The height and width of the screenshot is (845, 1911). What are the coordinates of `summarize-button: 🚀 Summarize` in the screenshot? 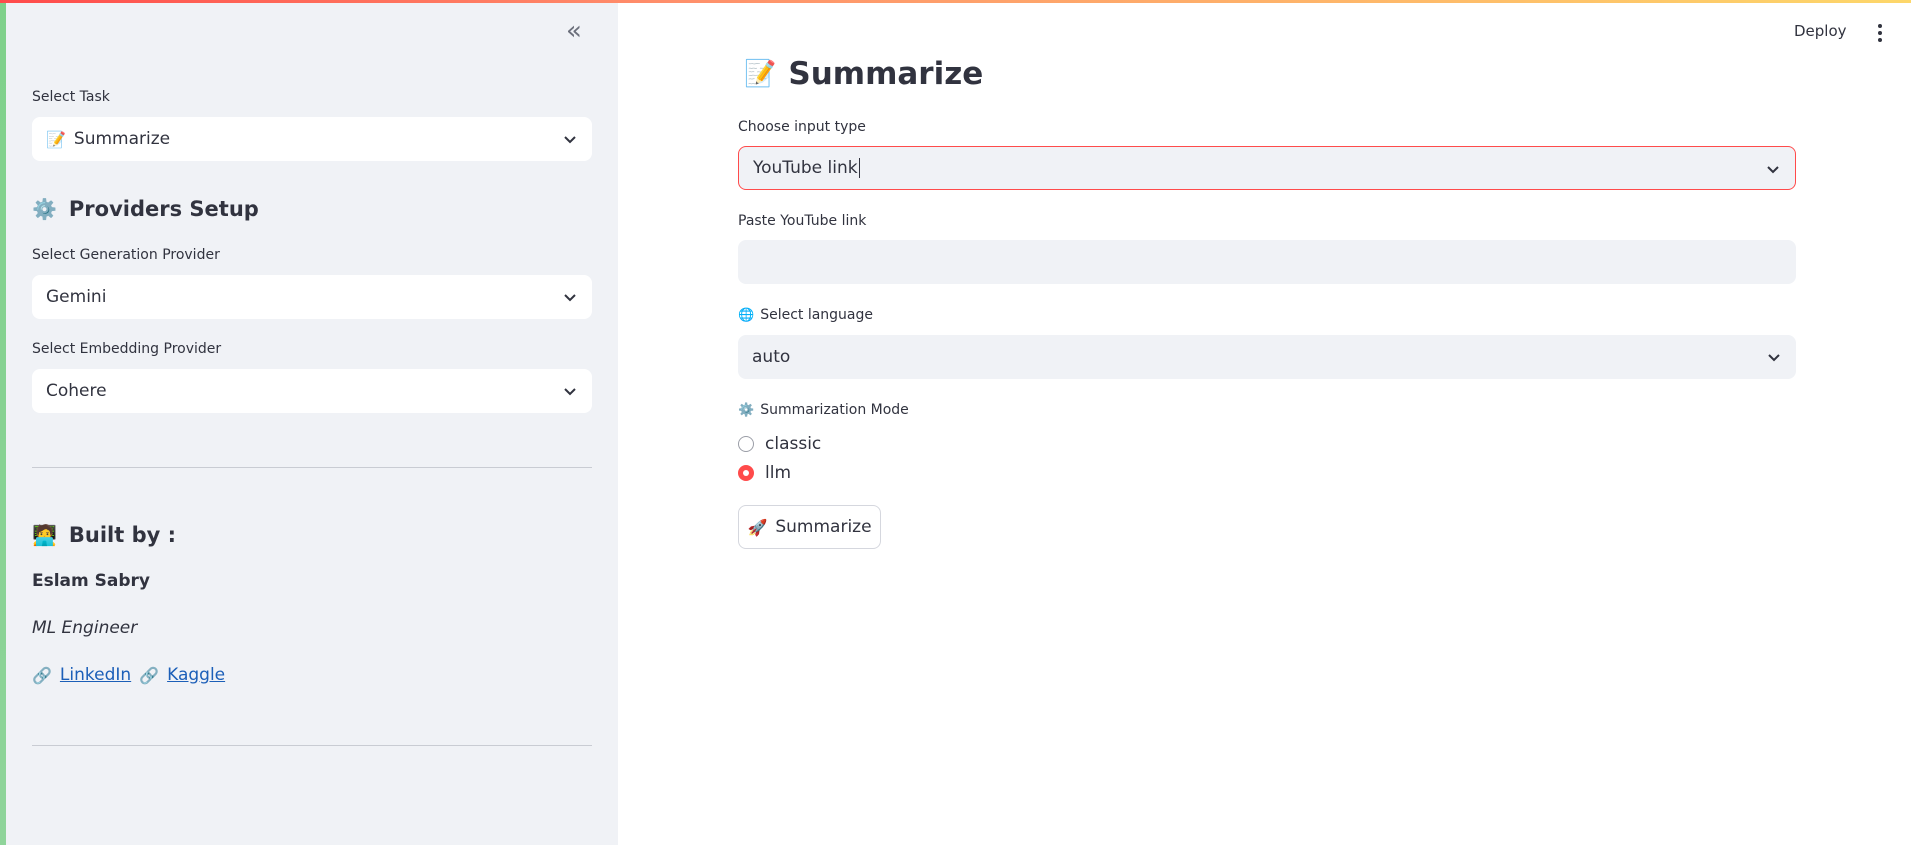 It's located at (809, 527).